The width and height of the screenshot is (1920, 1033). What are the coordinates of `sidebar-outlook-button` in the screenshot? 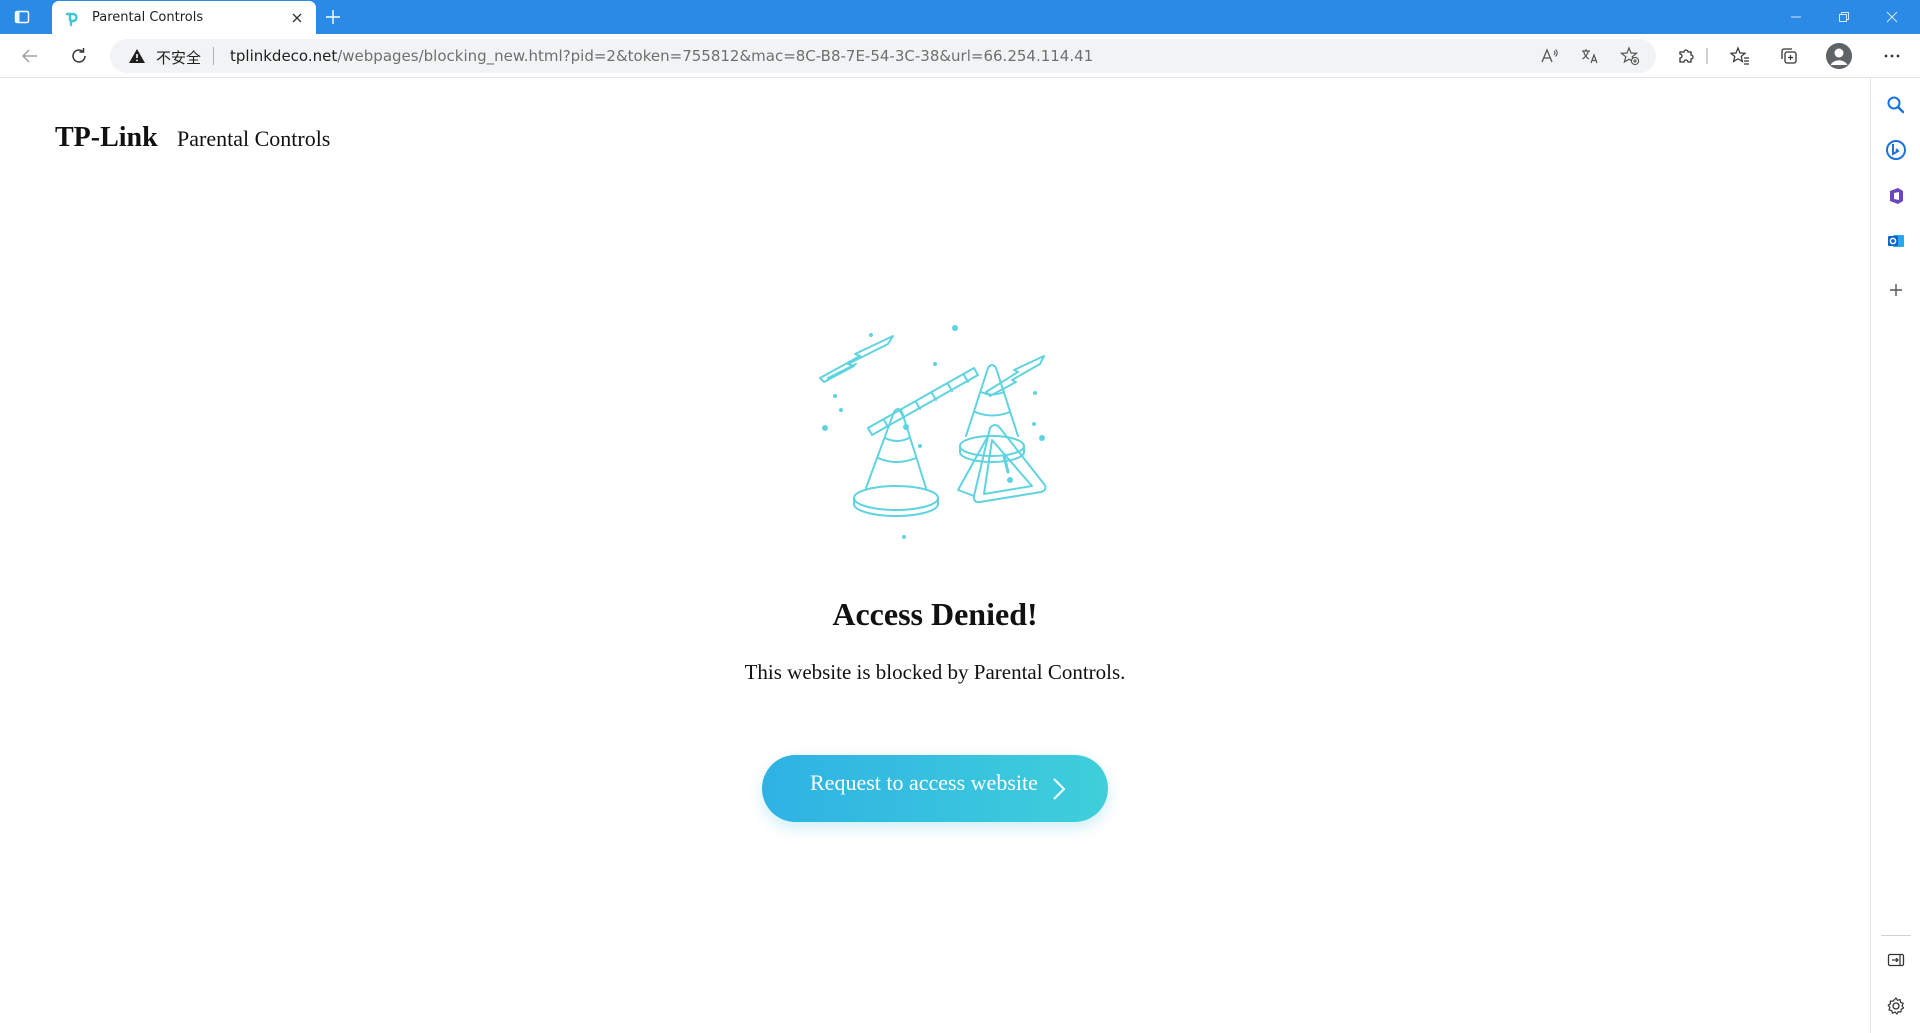 It's located at (1896, 241).